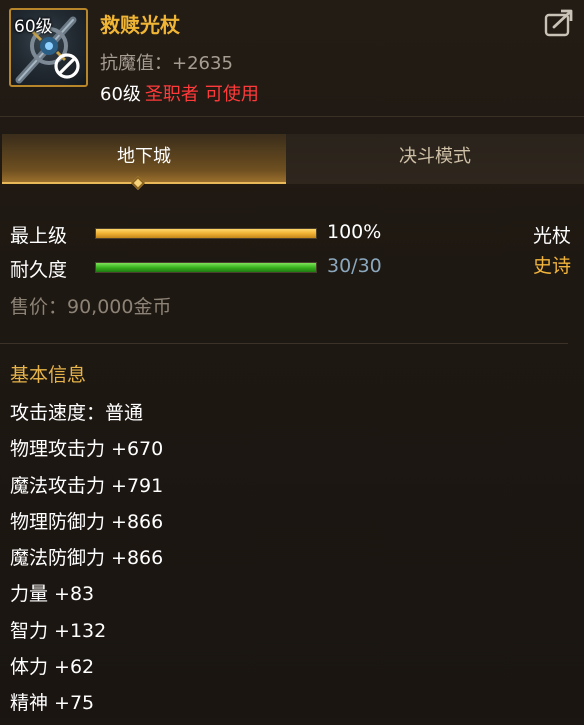 The width and height of the screenshot is (584, 725). What do you see at coordinates (52, 667) in the screenshot?
I see `stat-line: 体力 +62` at bounding box center [52, 667].